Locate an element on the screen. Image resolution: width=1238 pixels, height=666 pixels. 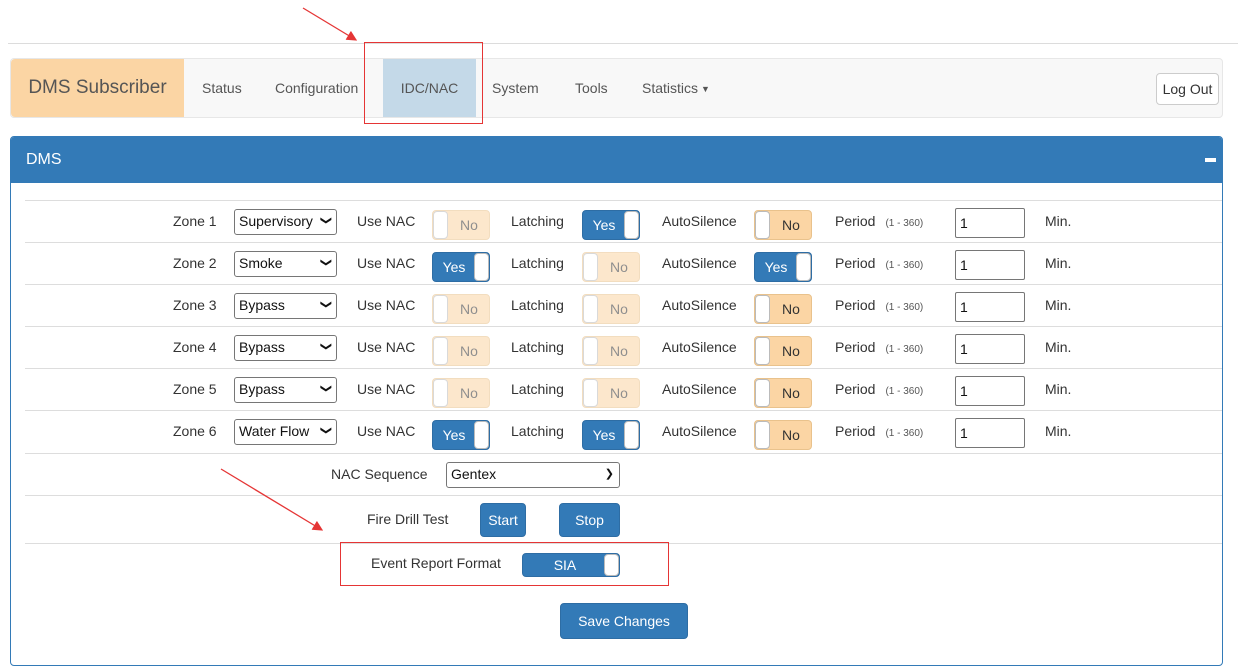
zone-1-use-nac-toggle: No is located at coordinates (461, 225).